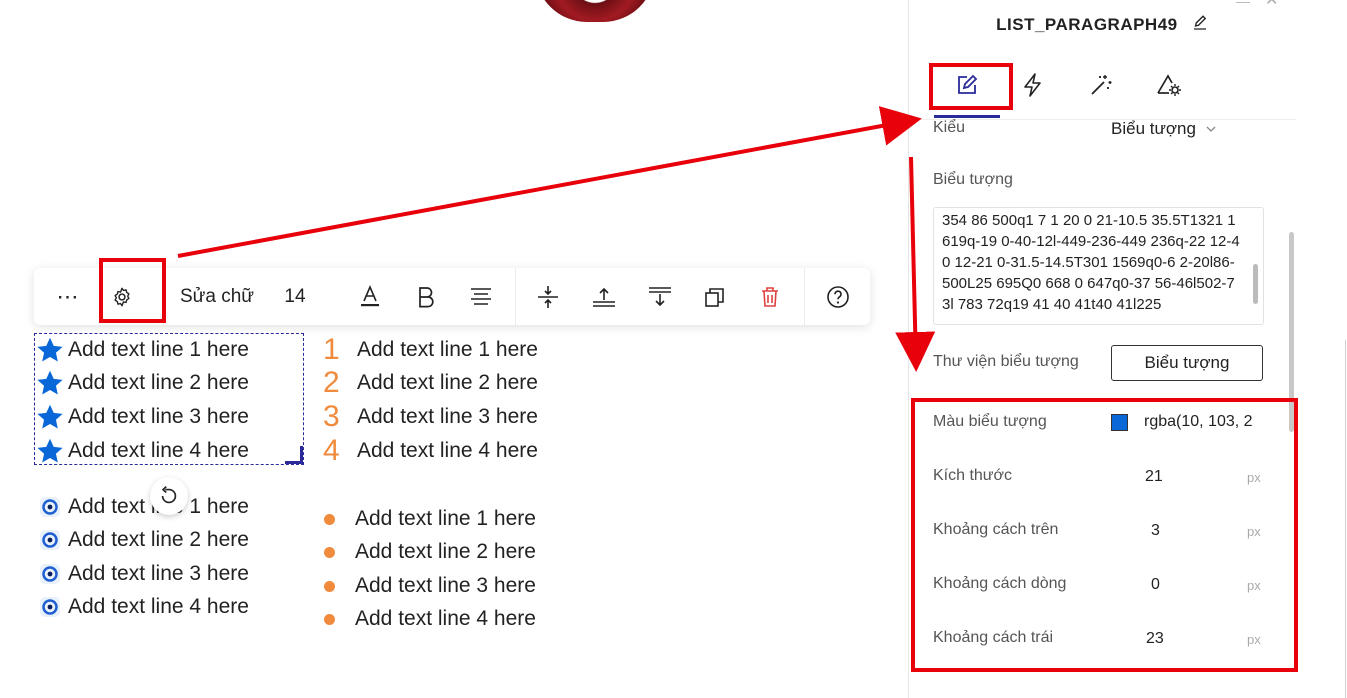 The image size is (1347, 698). I want to click on arrow-to-edit-tab, so click(549, 182).